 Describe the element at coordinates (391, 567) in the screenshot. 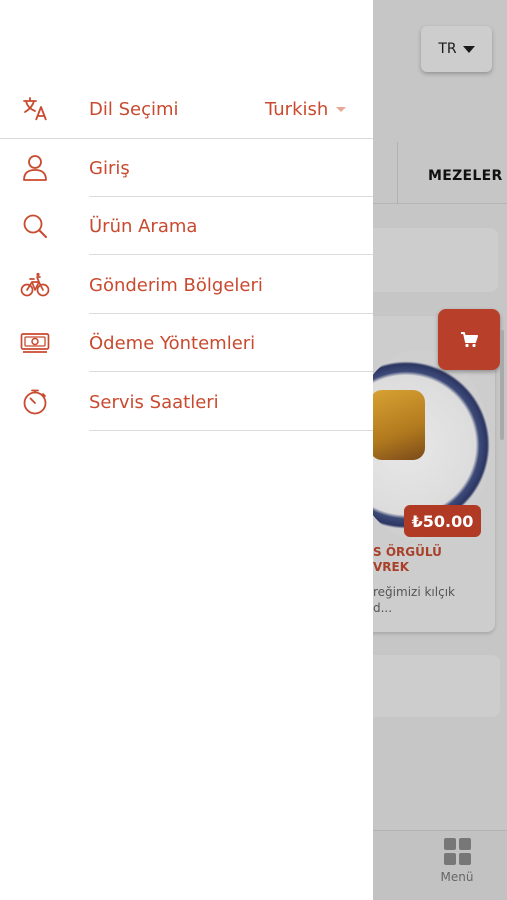

I see `product-title-line2: VREK` at that location.